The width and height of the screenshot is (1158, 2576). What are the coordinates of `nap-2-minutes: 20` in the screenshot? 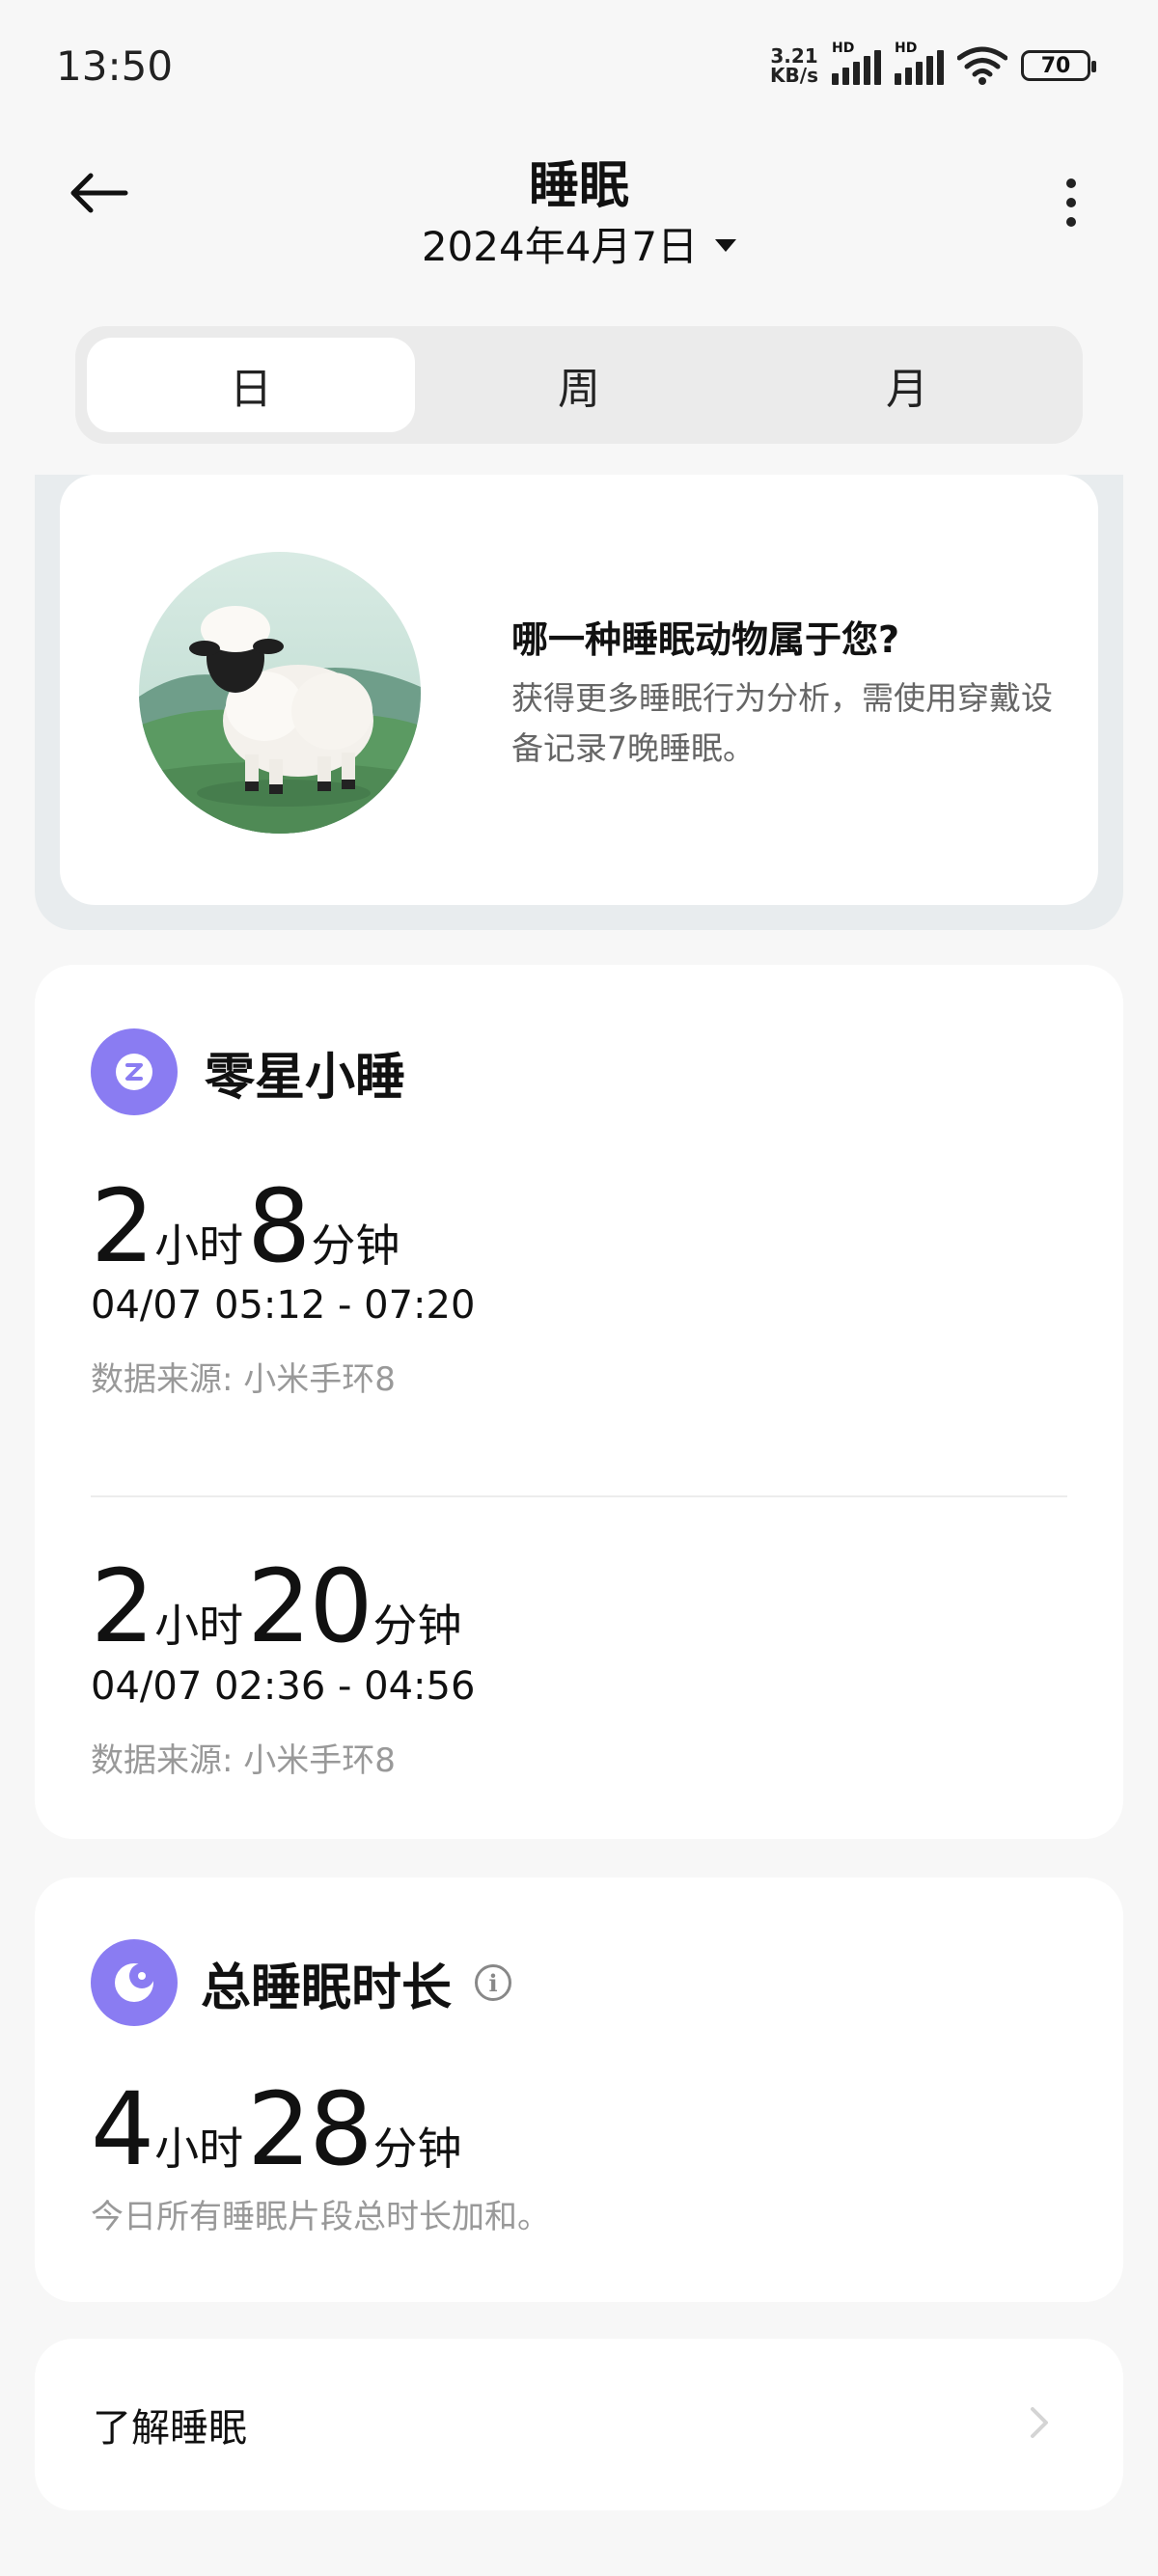 It's located at (309, 1606).